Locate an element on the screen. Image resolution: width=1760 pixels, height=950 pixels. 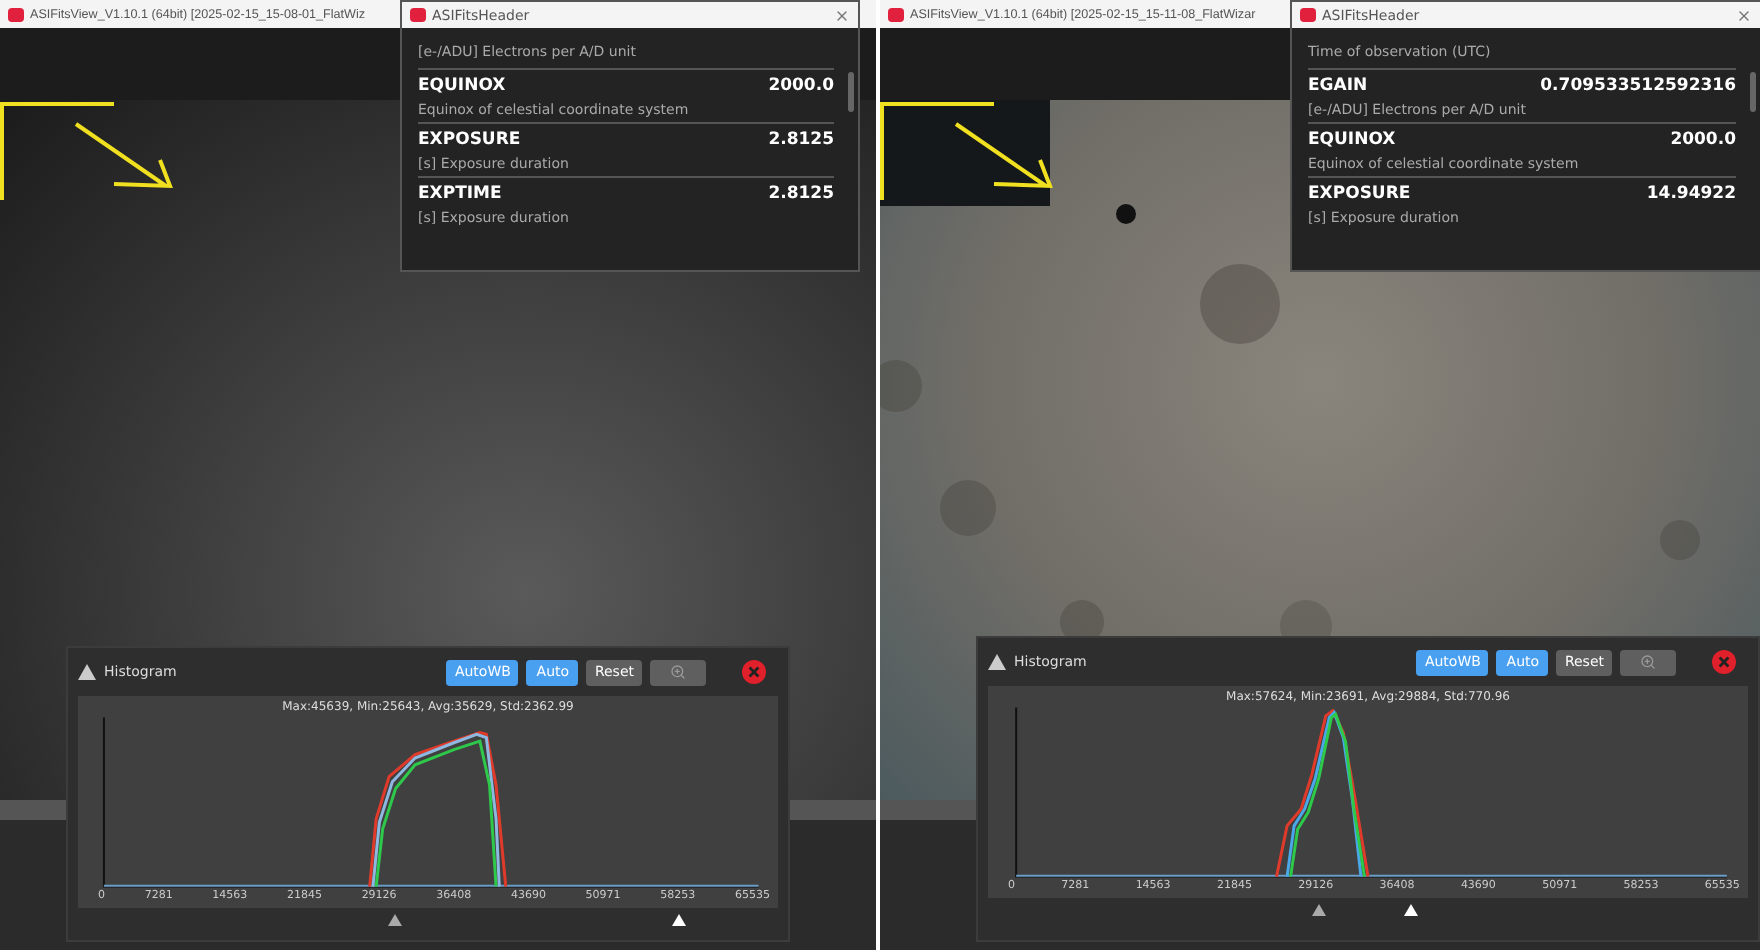
entry-key: EGAIN is located at coordinates (1338, 86).